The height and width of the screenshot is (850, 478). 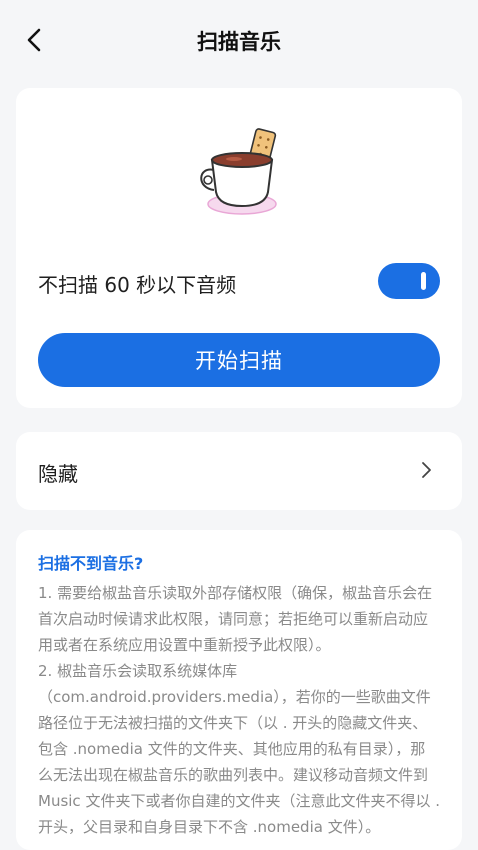 I want to click on toggle-label: 不扫描 60 秒以下音频, so click(x=137, y=285).